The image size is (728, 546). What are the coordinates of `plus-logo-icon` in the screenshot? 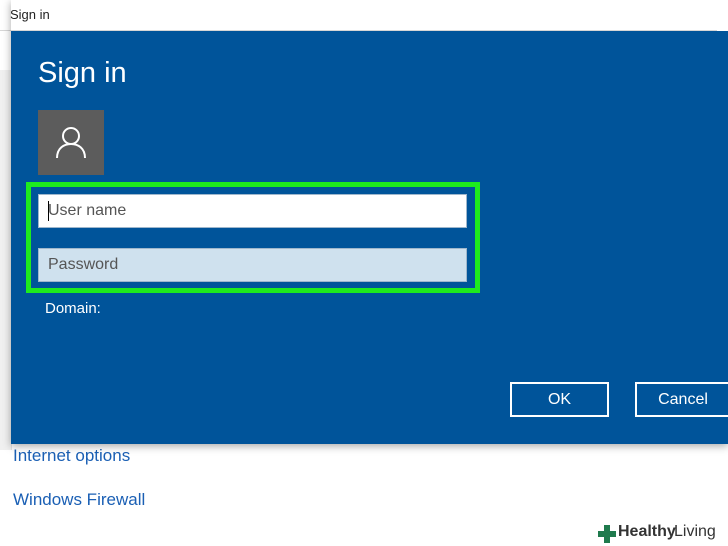 It's located at (607, 534).